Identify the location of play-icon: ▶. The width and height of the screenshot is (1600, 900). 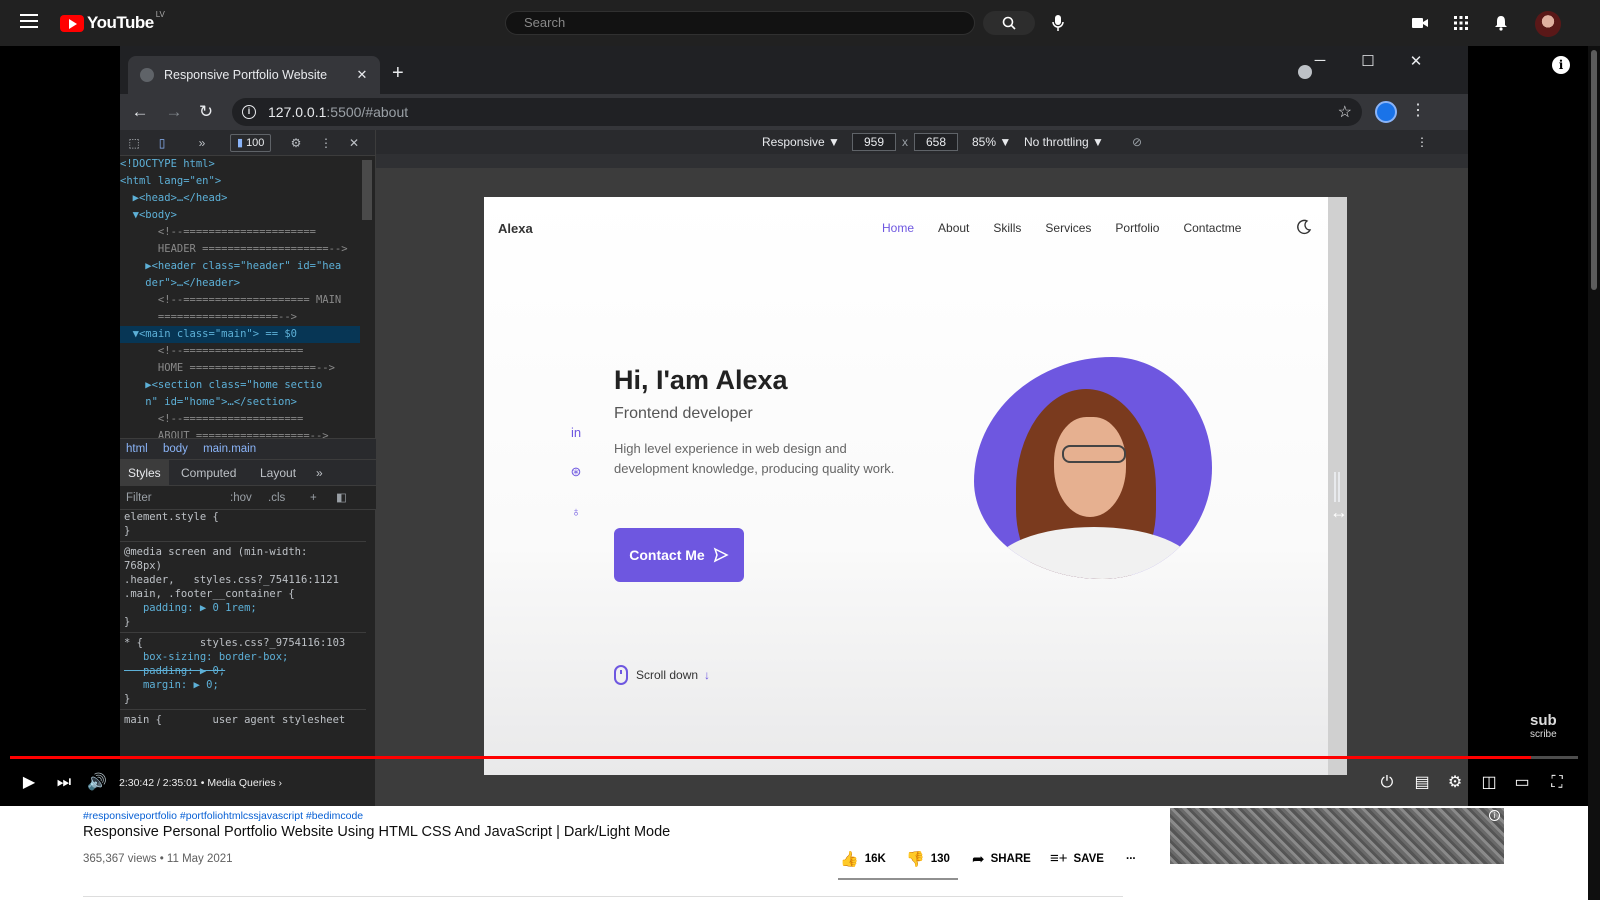
(29, 783).